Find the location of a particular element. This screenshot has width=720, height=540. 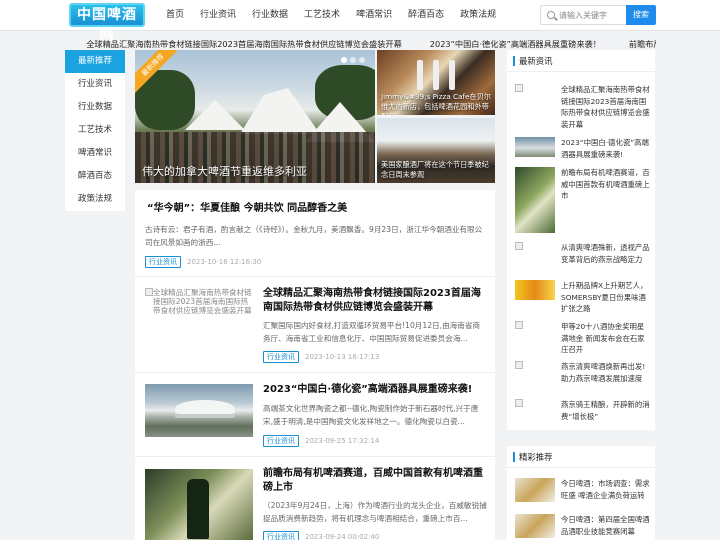

sidebar-item-industry-data: 行业数据 is located at coordinates (95, 107).